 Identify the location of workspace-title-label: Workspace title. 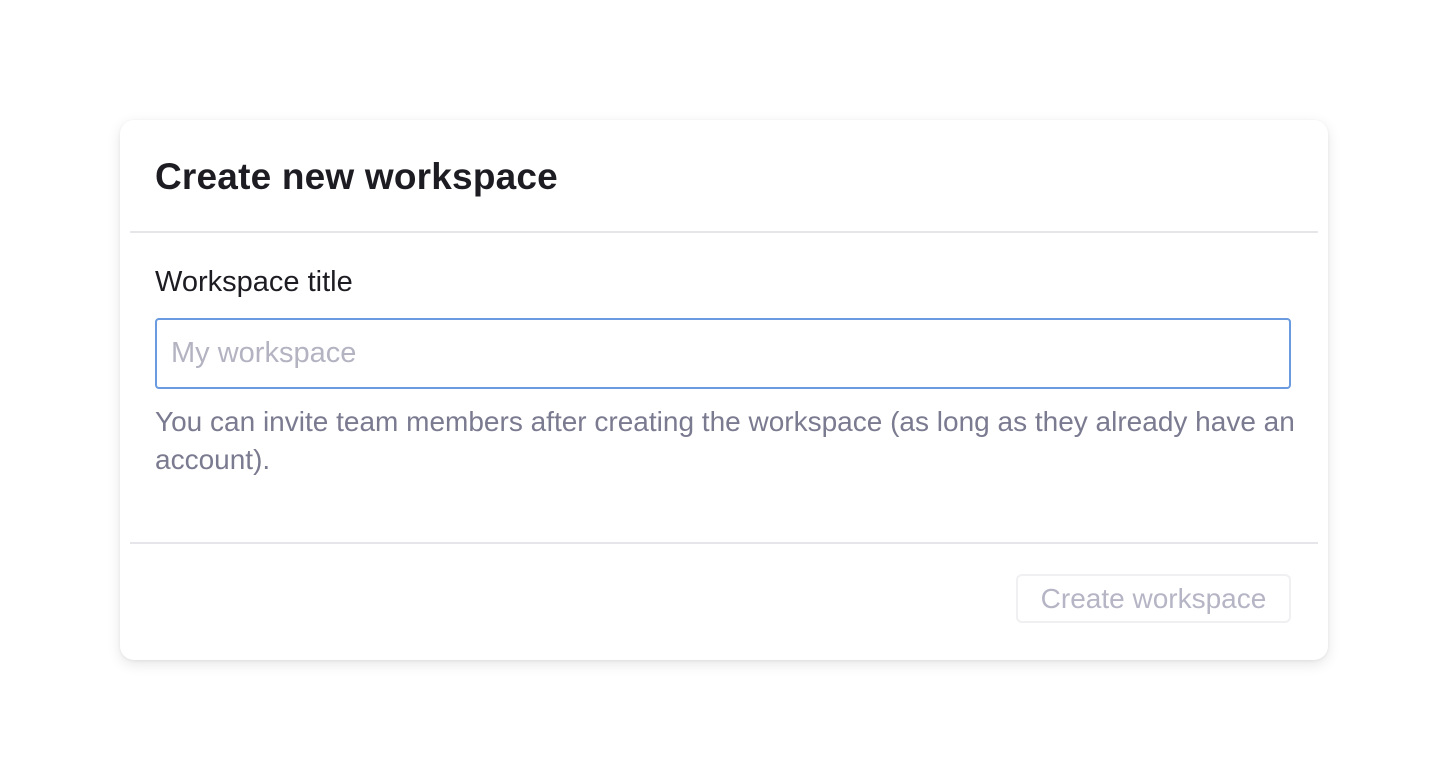
(254, 282).